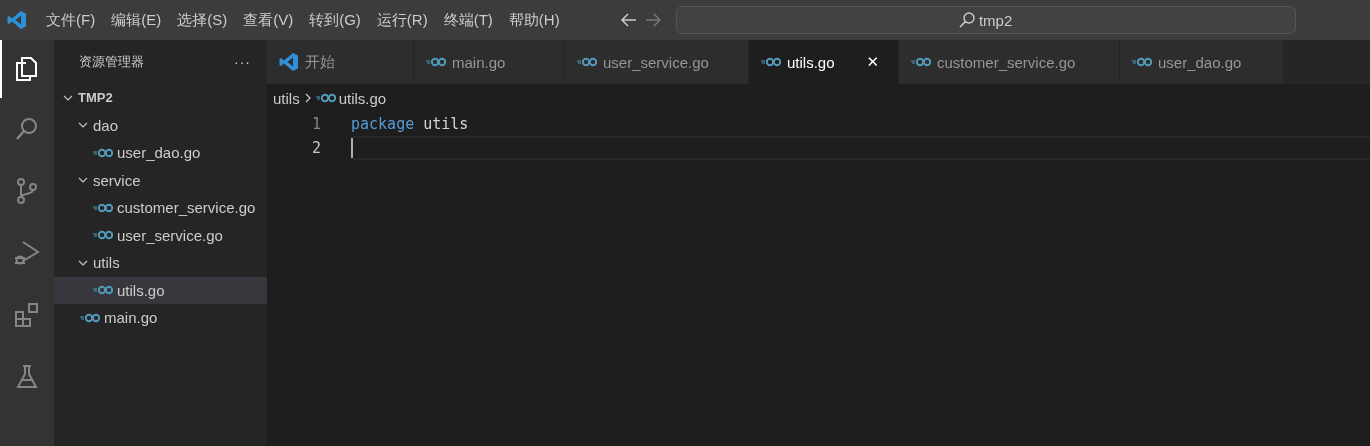 The width and height of the screenshot is (1370, 446). Describe the element at coordinates (1009, 62) in the screenshot. I see `editor-tab: customer_service.go` at that location.